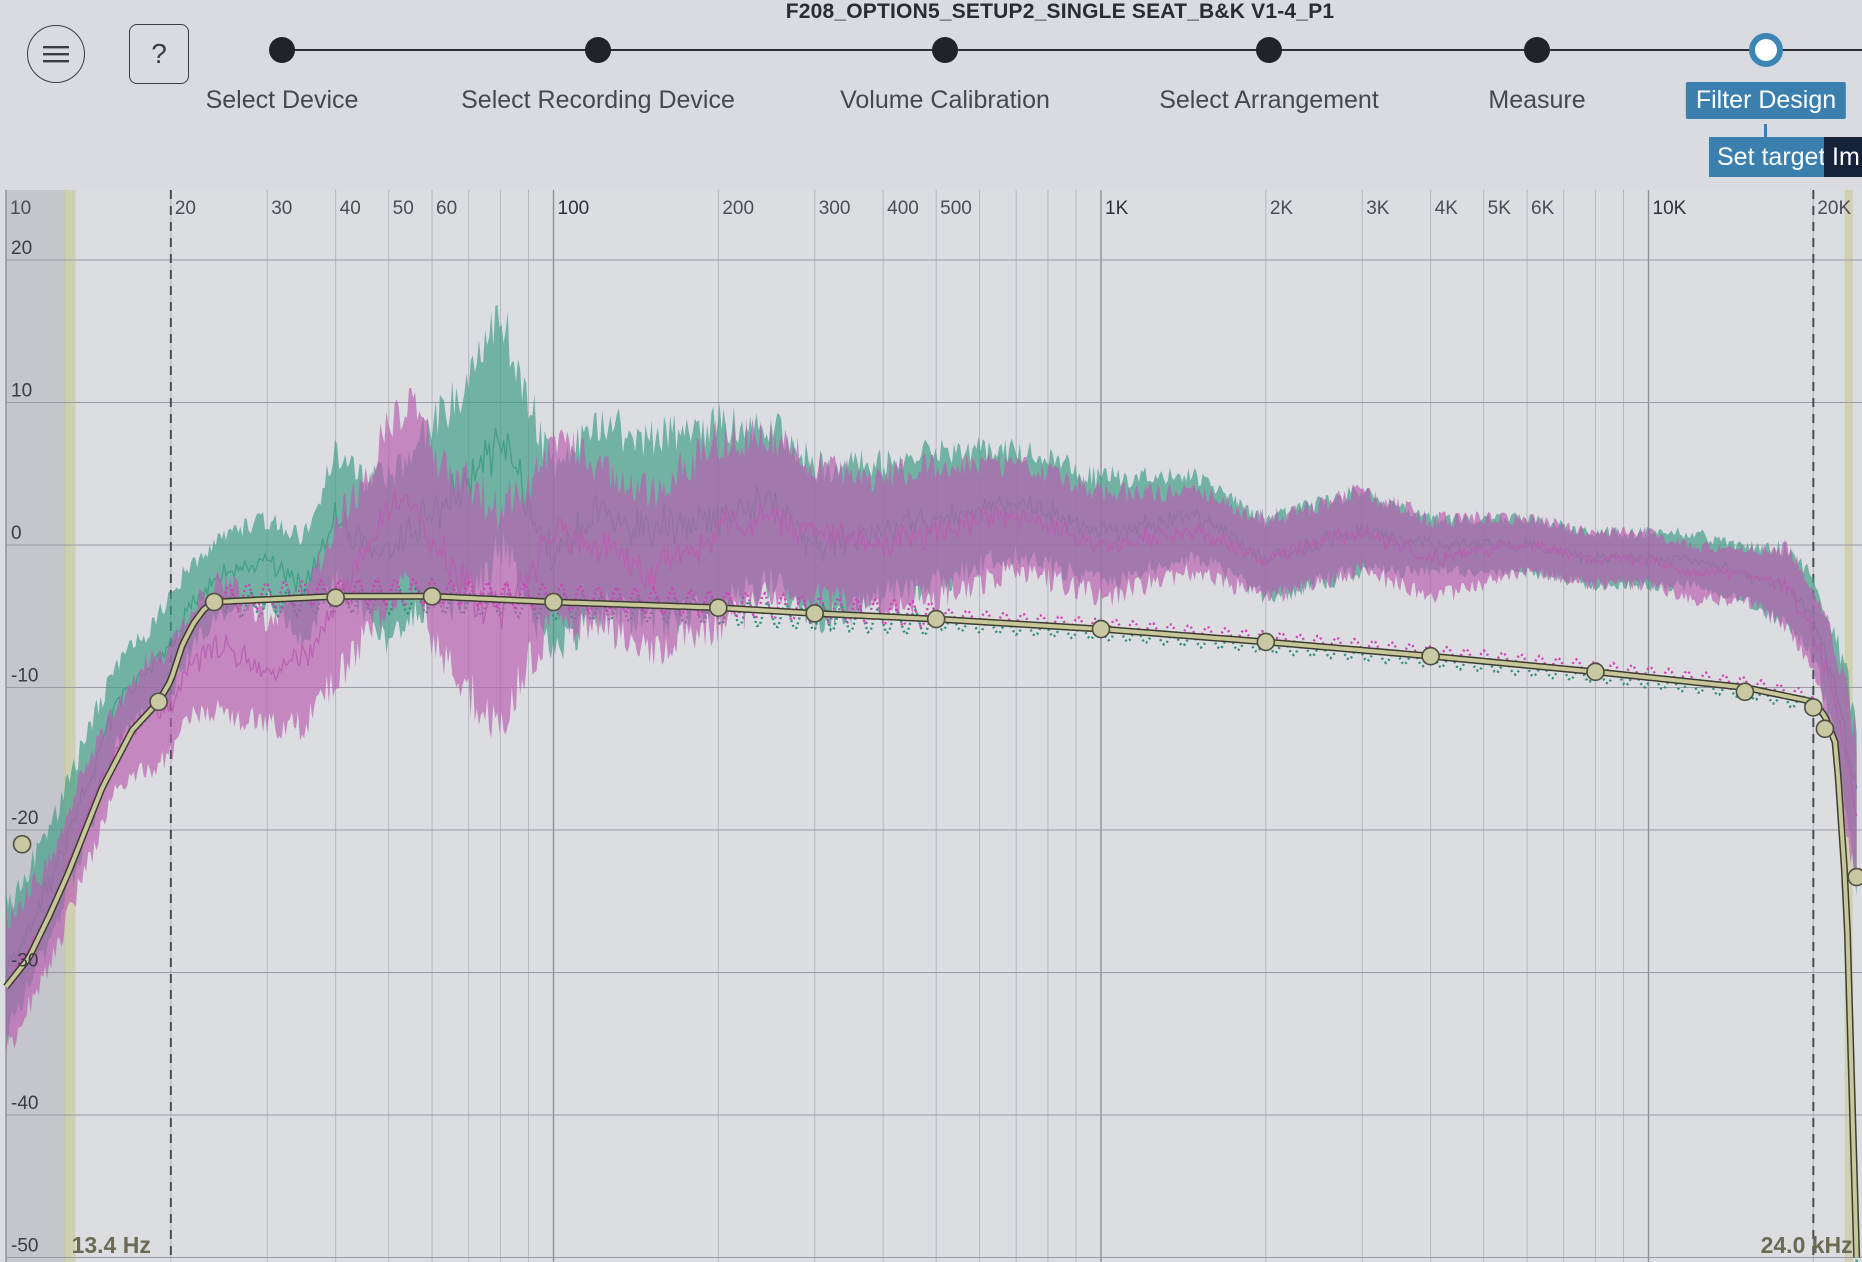 Image resolution: width=1862 pixels, height=1262 pixels. What do you see at coordinates (282, 100) in the screenshot?
I see `step-select-device: Select Device` at bounding box center [282, 100].